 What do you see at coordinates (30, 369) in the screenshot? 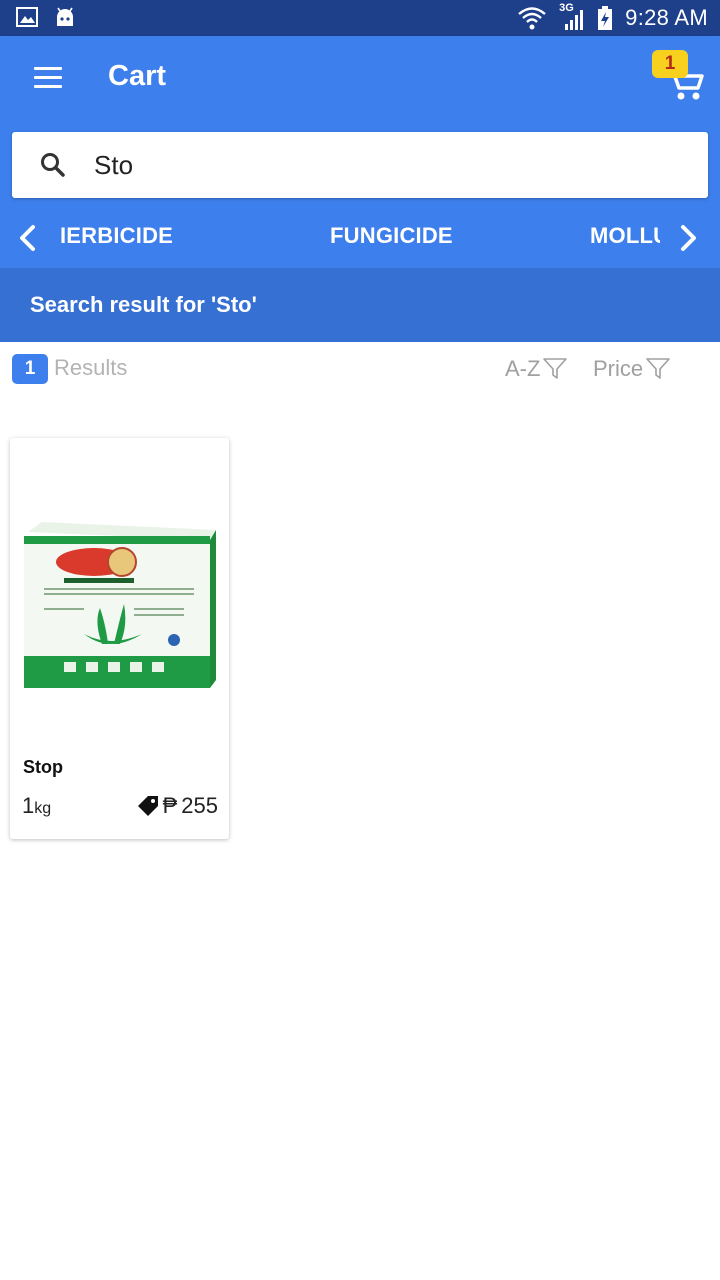
I see `results-count-badge: 1` at bounding box center [30, 369].